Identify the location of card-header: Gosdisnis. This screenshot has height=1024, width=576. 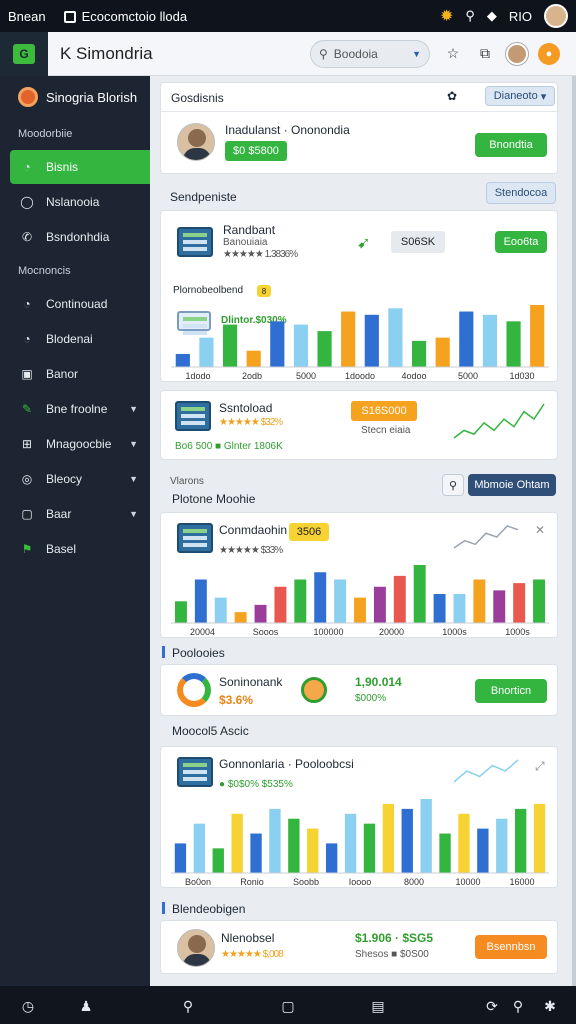
(197, 98).